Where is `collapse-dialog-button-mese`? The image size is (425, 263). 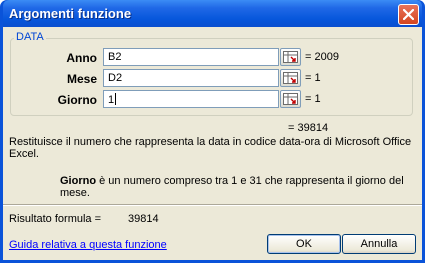
collapse-dialog-button-mese is located at coordinates (290, 78).